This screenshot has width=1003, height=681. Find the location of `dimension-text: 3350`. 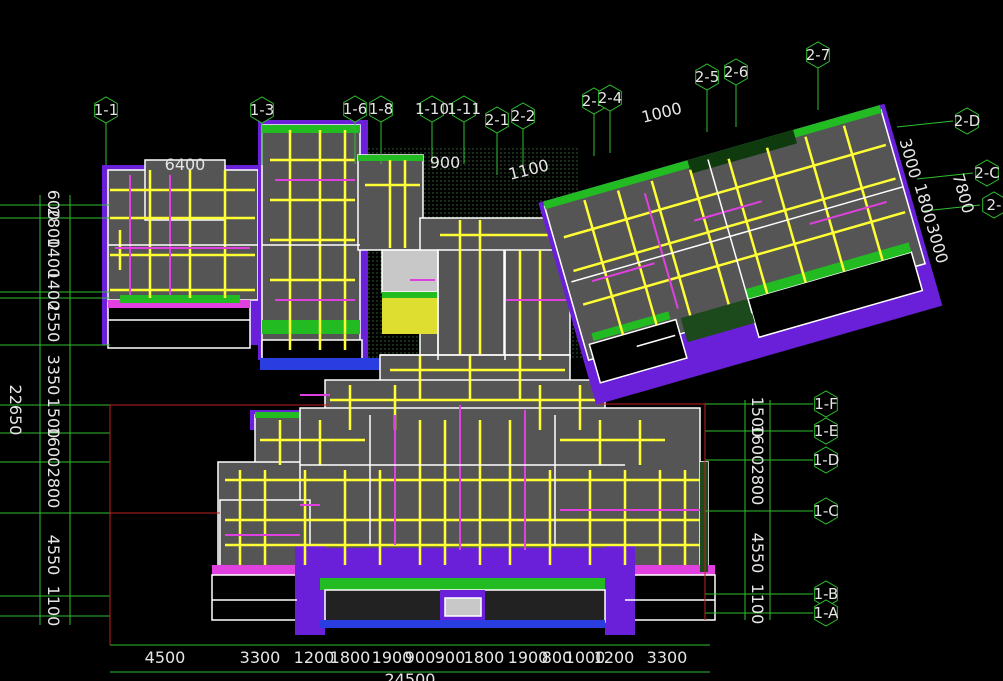

dimension-text: 3350 is located at coordinates (53, 375).